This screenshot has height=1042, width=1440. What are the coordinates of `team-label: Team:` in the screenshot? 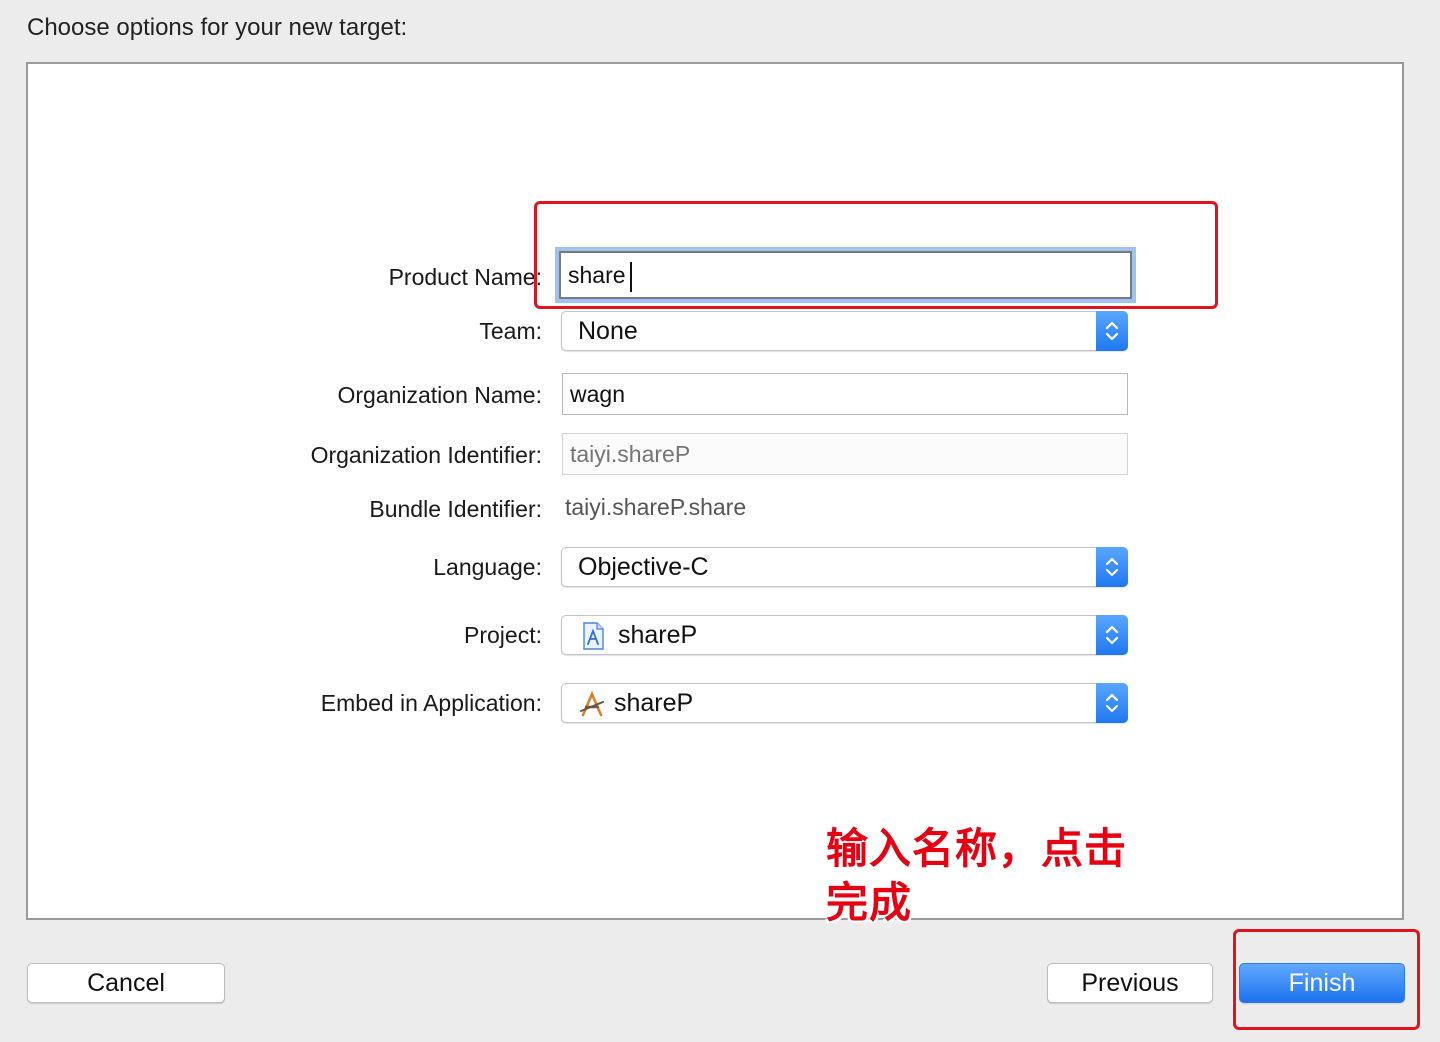 It's located at (510, 331).